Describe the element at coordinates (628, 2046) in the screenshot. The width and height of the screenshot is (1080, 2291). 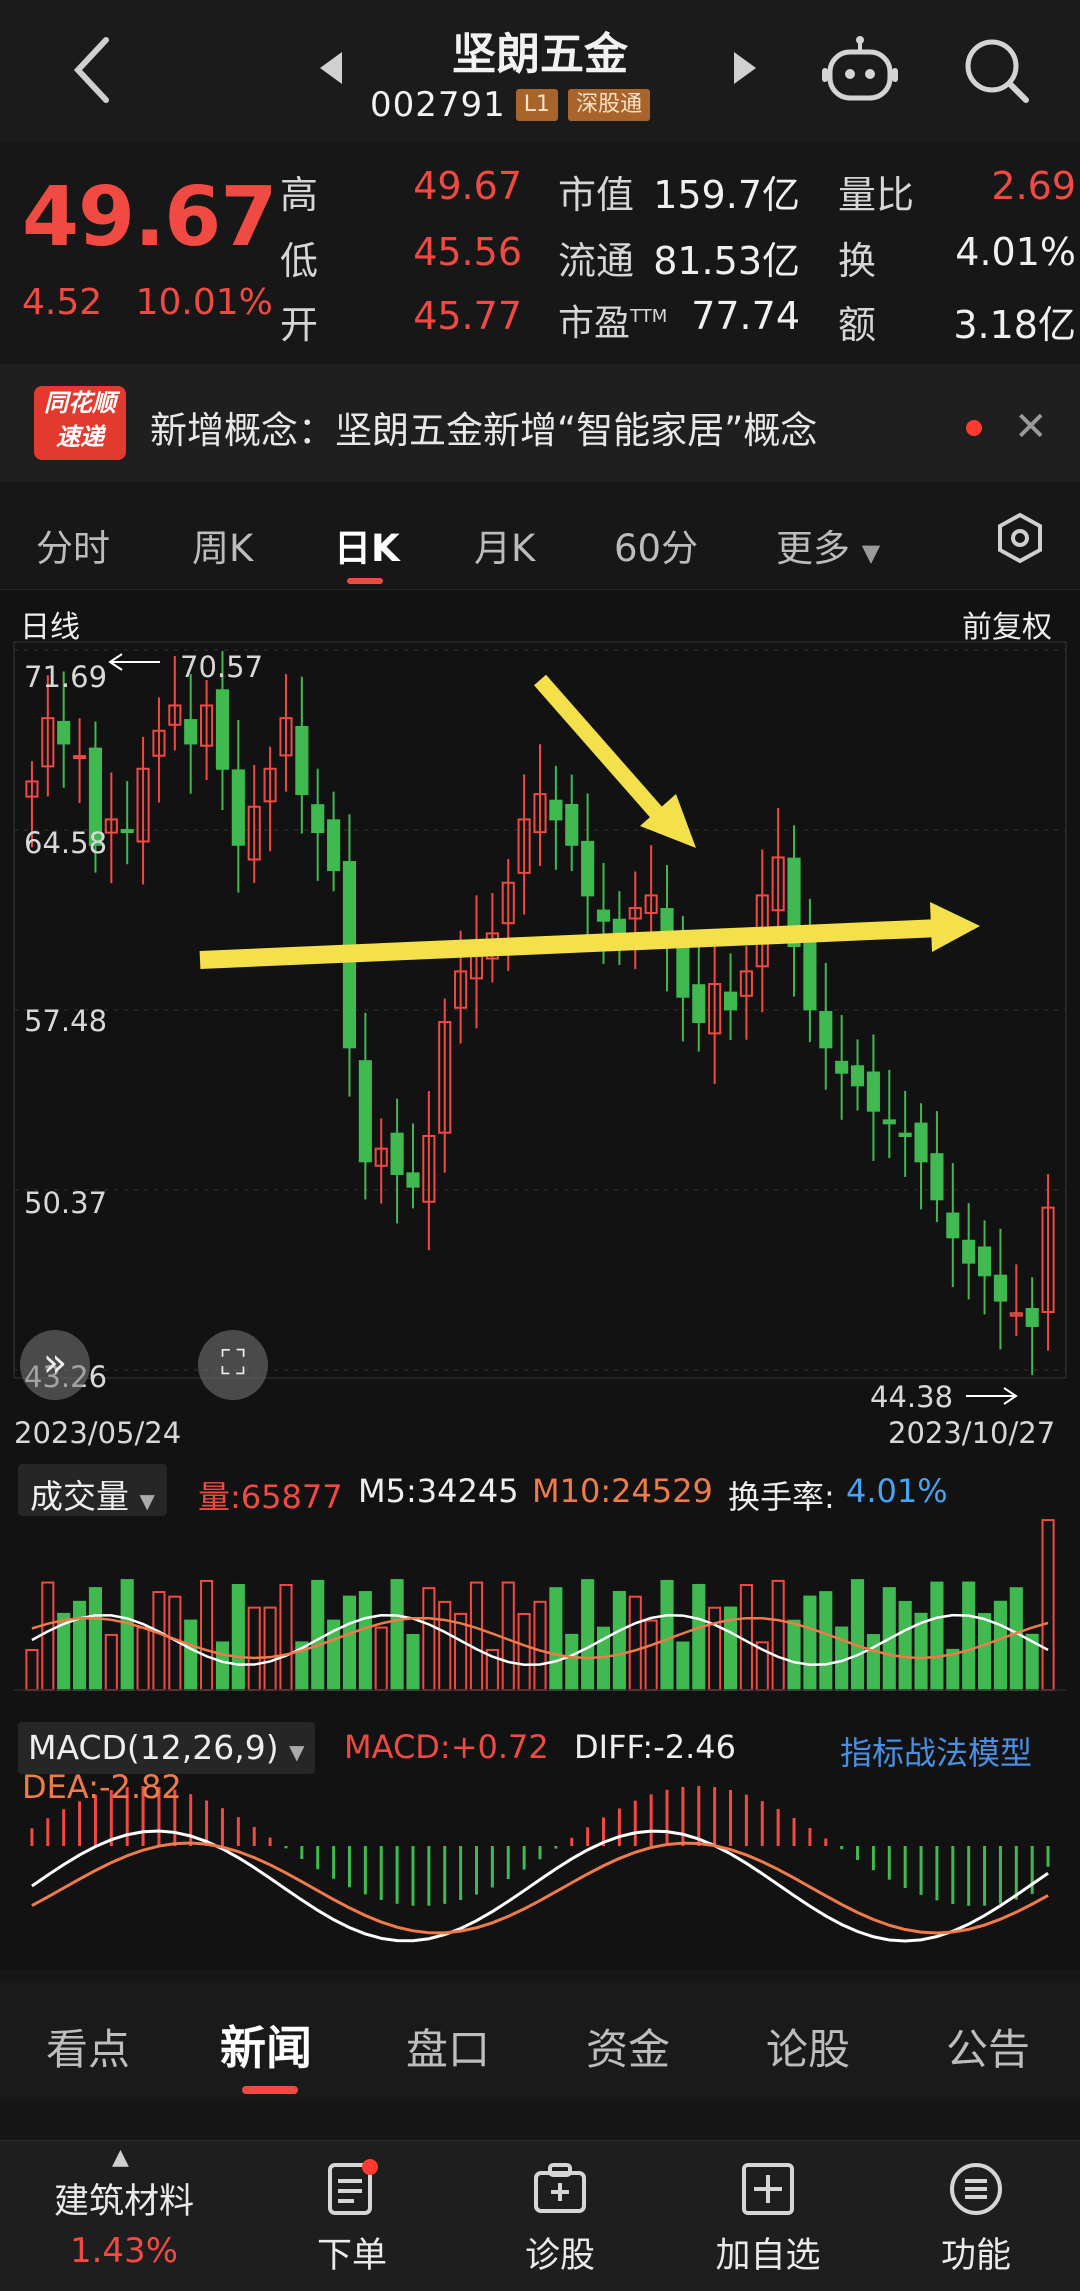
I see `tab-funds: 资金` at that location.